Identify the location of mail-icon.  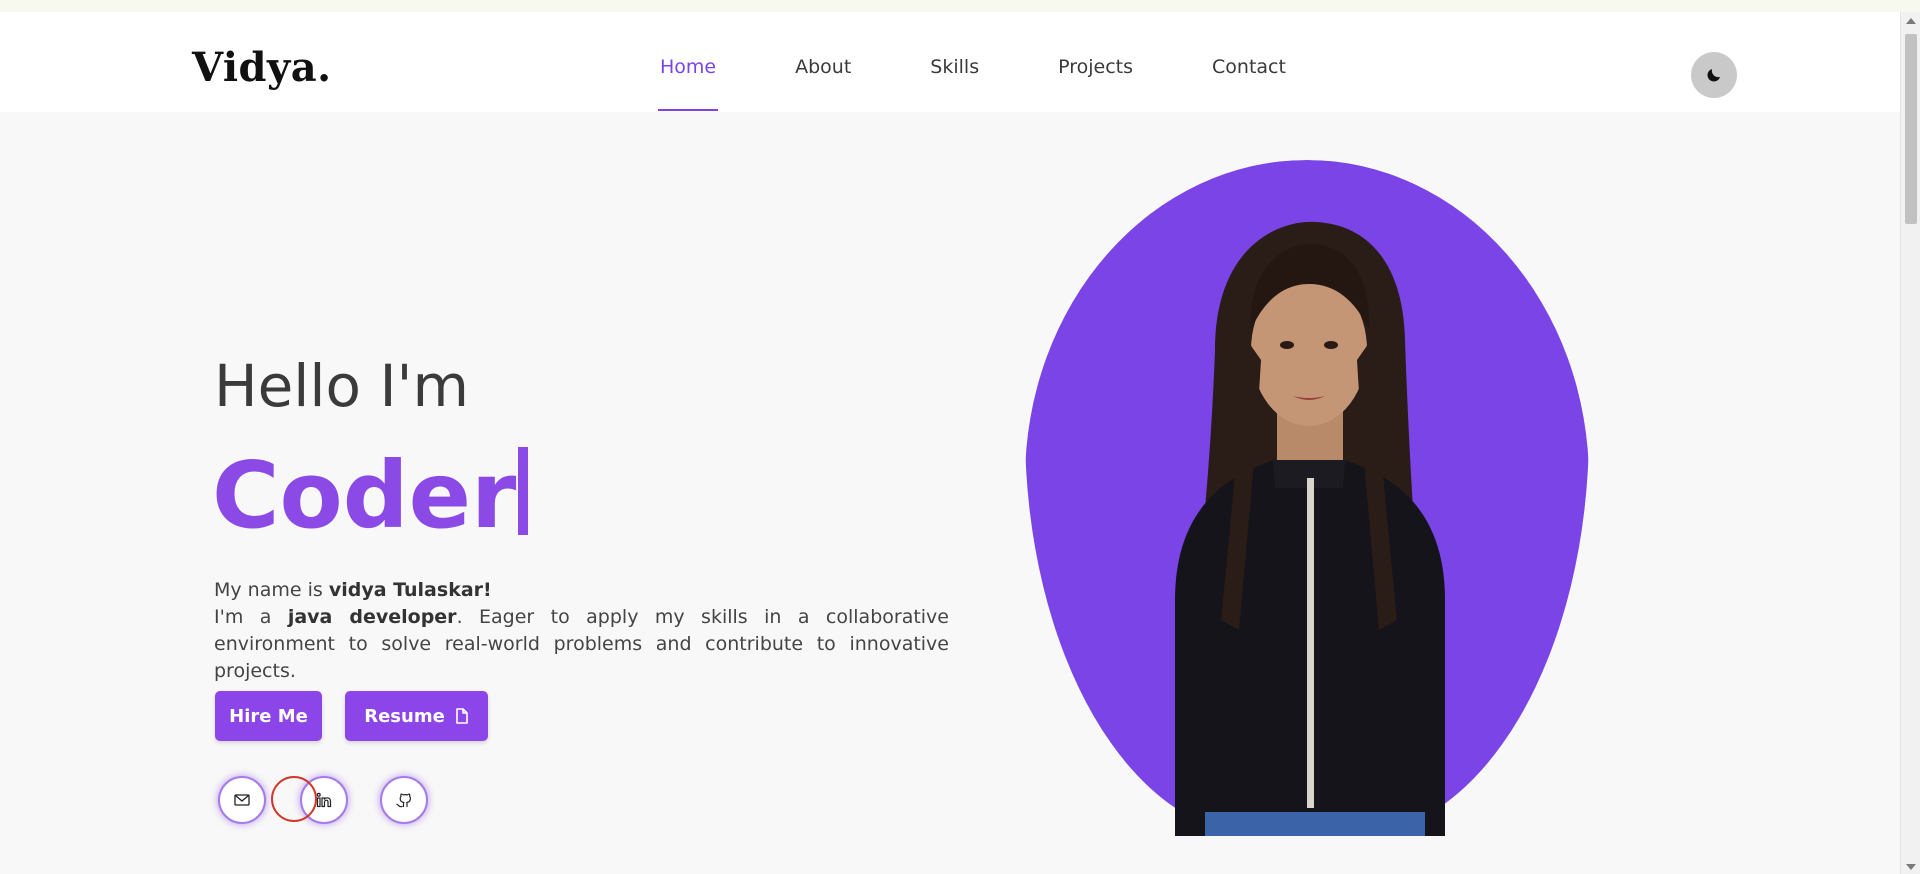
(242, 800).